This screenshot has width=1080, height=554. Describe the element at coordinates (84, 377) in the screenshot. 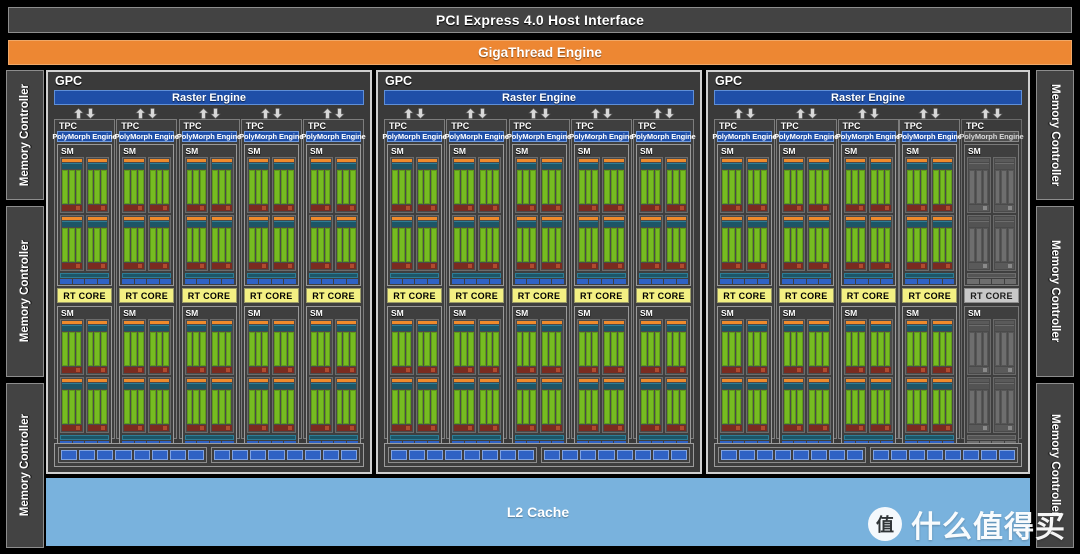

I see `sm-1-1-2: SM` at that location.